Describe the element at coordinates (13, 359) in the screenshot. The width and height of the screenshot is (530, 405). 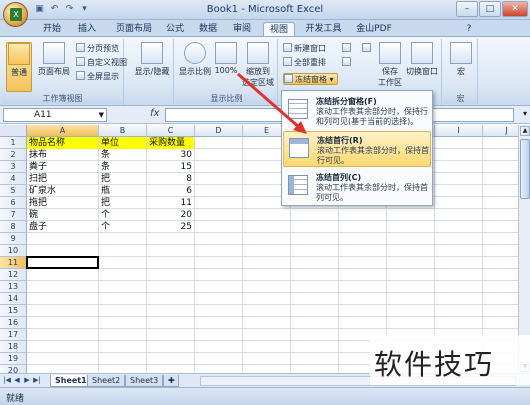
I see `row-header-19: 19` at that location.